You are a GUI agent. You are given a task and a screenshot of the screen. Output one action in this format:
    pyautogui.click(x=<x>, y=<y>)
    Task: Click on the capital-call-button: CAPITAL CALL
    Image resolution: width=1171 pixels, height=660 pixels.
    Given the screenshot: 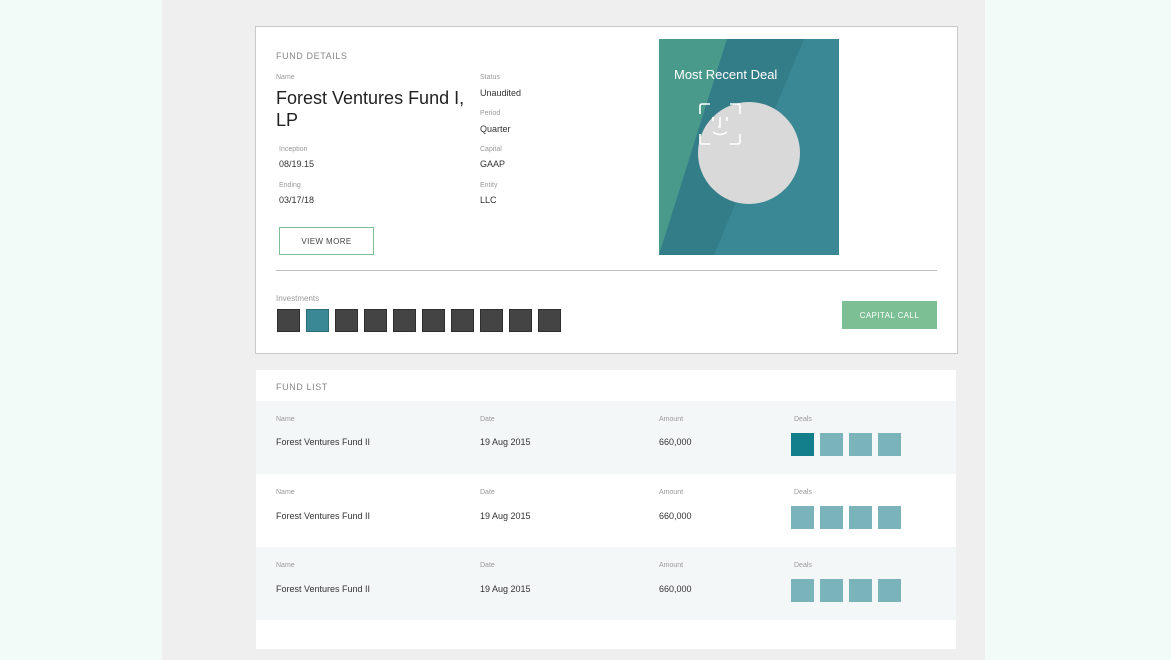 What is the action you would take?
    pyautogui.click(x=889, y=315)
    